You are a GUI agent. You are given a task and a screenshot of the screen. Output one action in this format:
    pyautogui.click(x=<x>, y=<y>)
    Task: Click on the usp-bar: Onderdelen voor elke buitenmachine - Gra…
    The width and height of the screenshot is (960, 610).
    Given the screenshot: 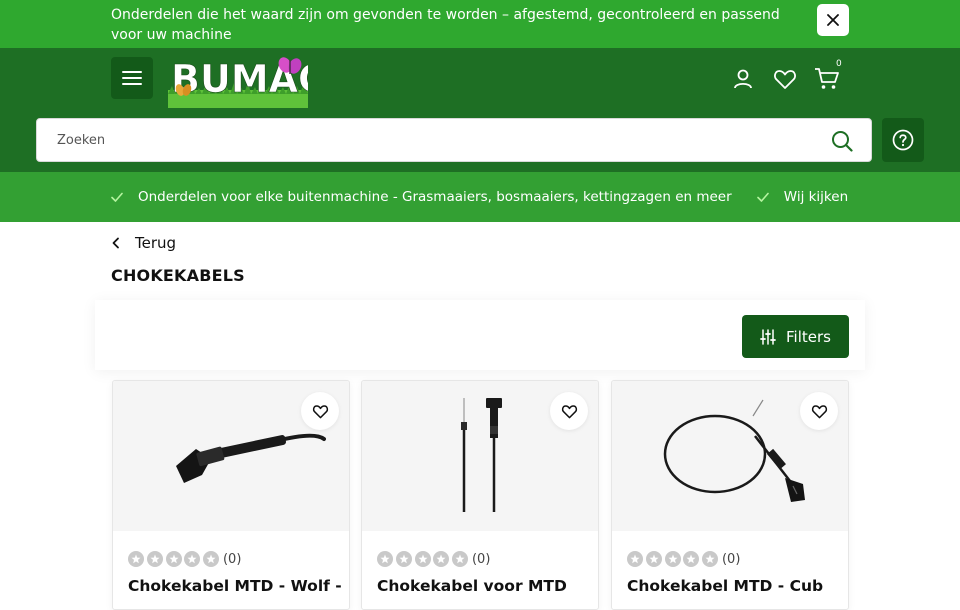 What is the action you would take?
    pyautogui.click(x=480, y=197)
    